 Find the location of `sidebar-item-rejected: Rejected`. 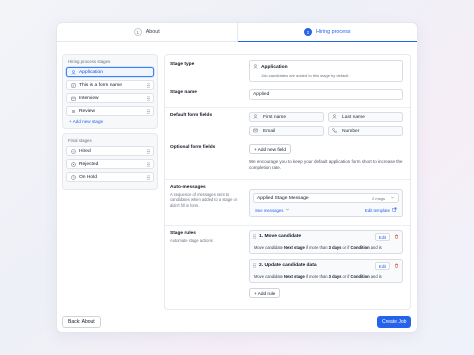

sidebar-item-rejected: Rejected is located at coordinates (110, 164).